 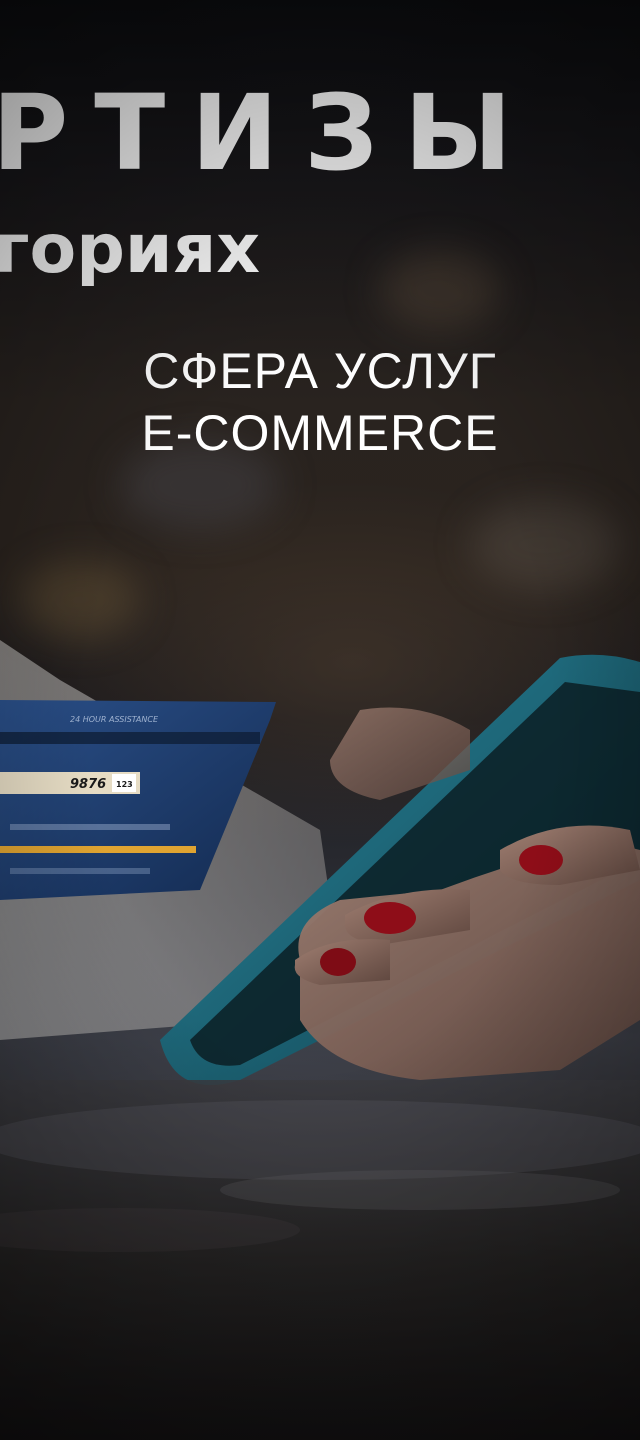 What do you see at coordinates (269, 133) in the screenshot?
I see `headline: РТИЗЫ` at bounding box center [269, 133].